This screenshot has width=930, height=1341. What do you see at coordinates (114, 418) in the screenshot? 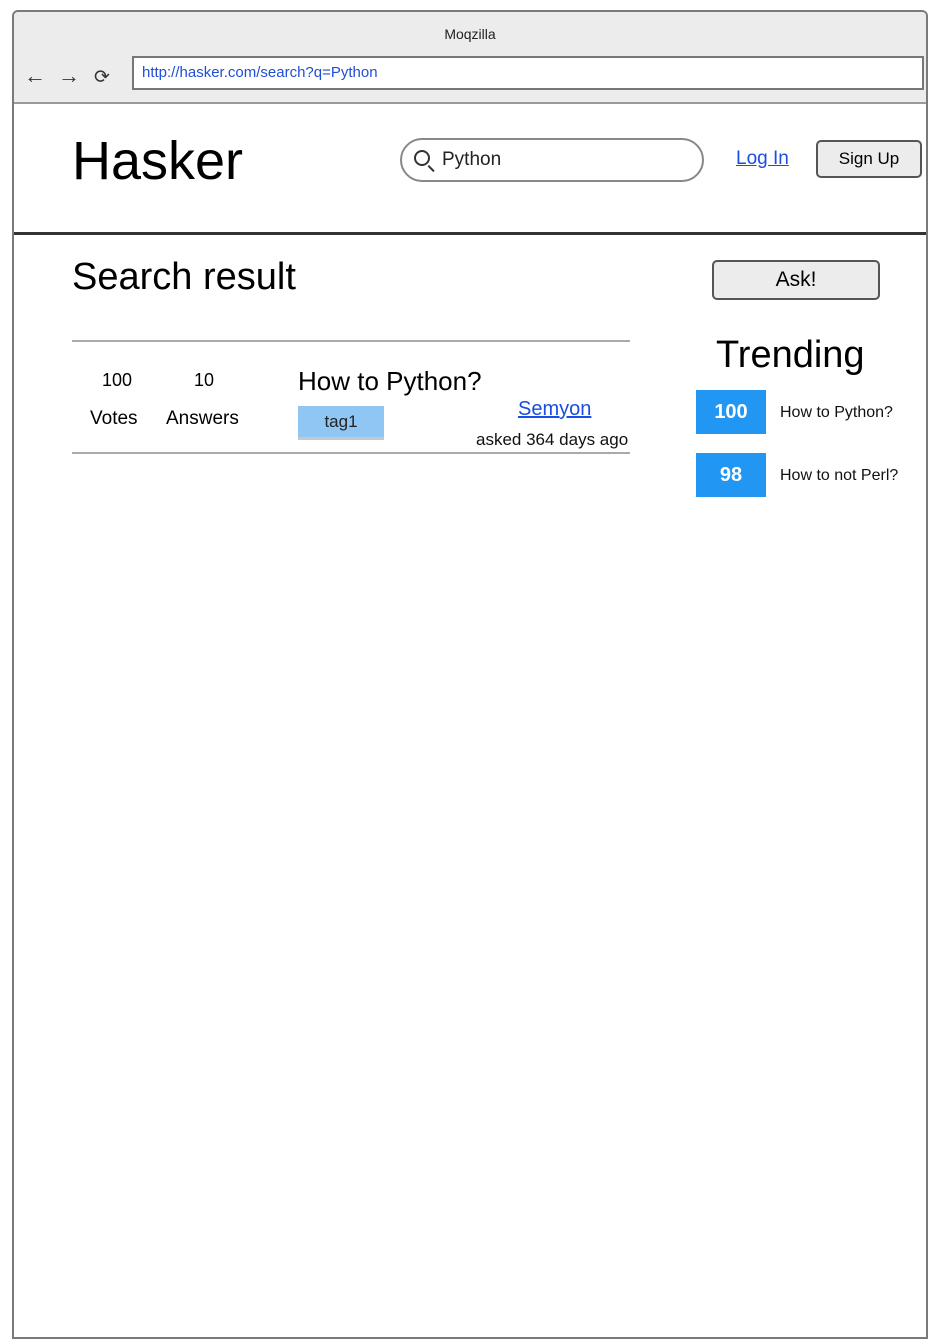
I see `votes-label: Votes` at bounding box center [114, 418].